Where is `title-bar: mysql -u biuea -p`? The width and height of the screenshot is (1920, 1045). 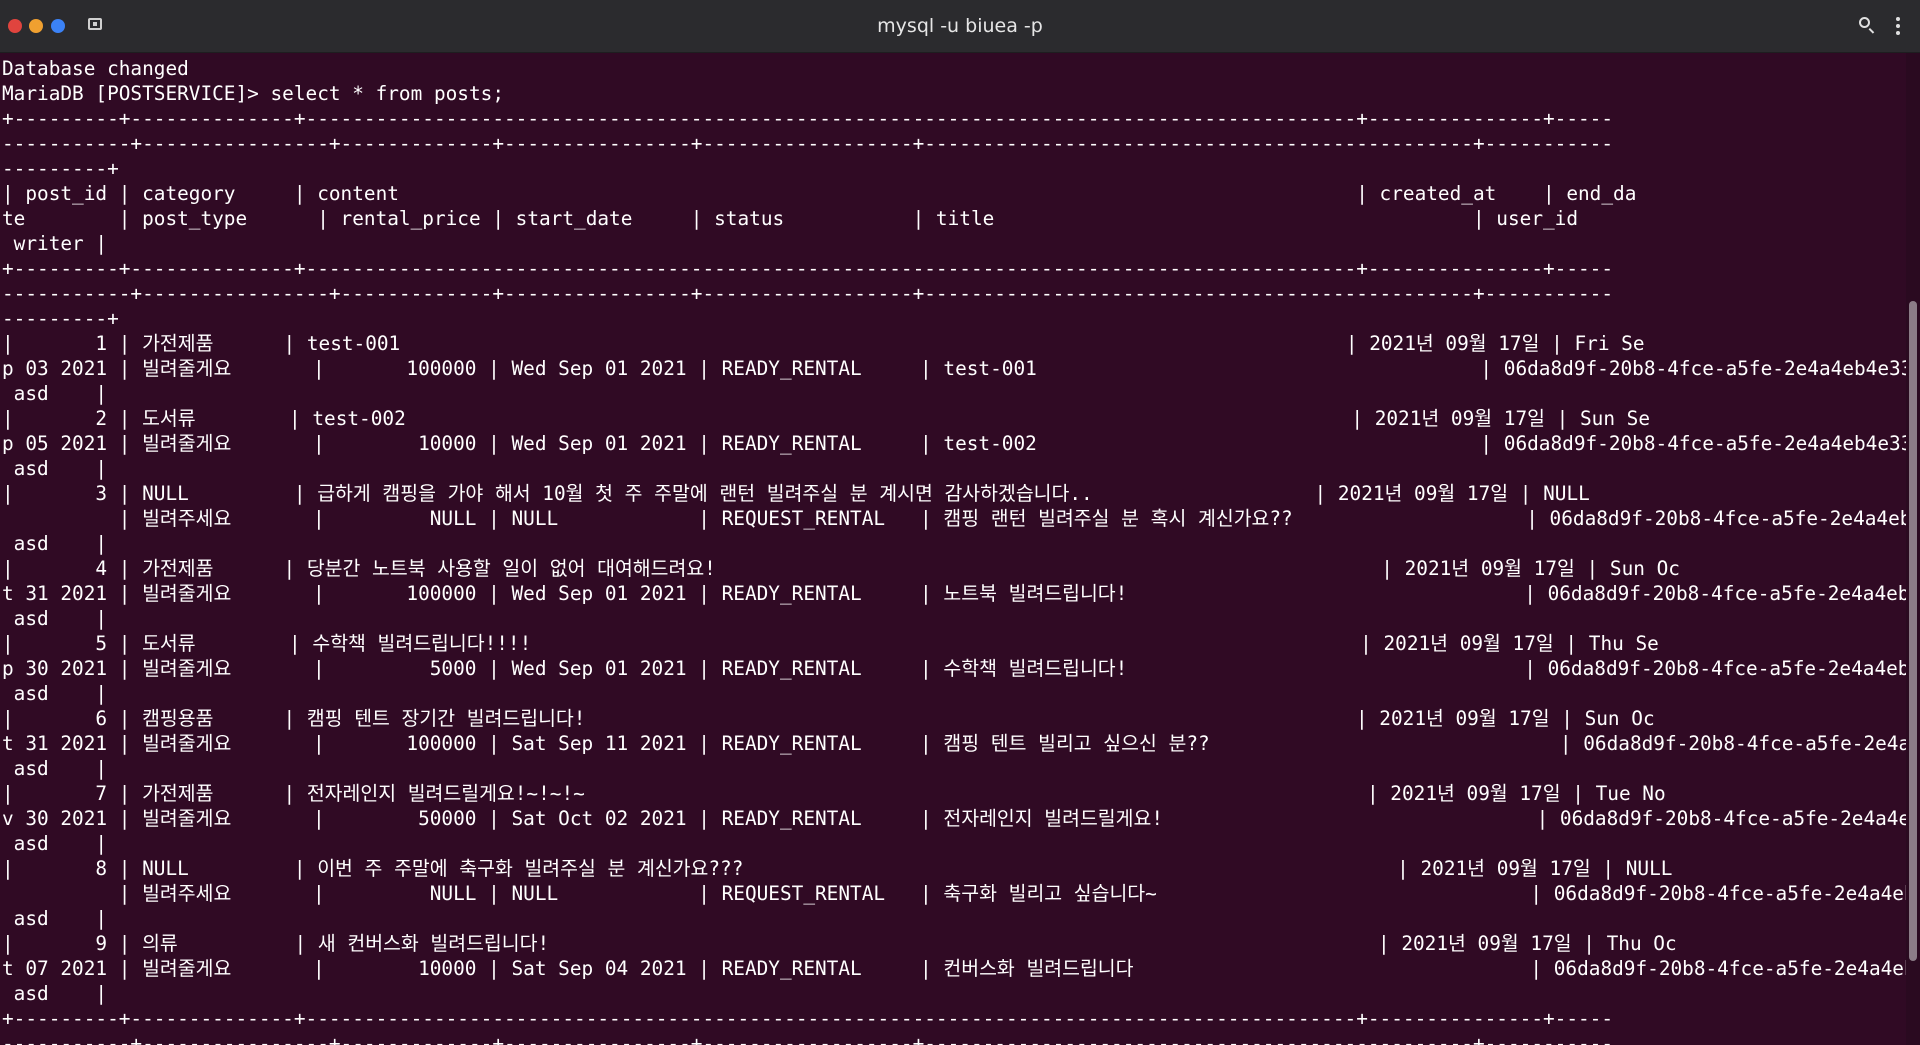
title-bar: mysql -u biuea -p is located at coordinates (960, 26).